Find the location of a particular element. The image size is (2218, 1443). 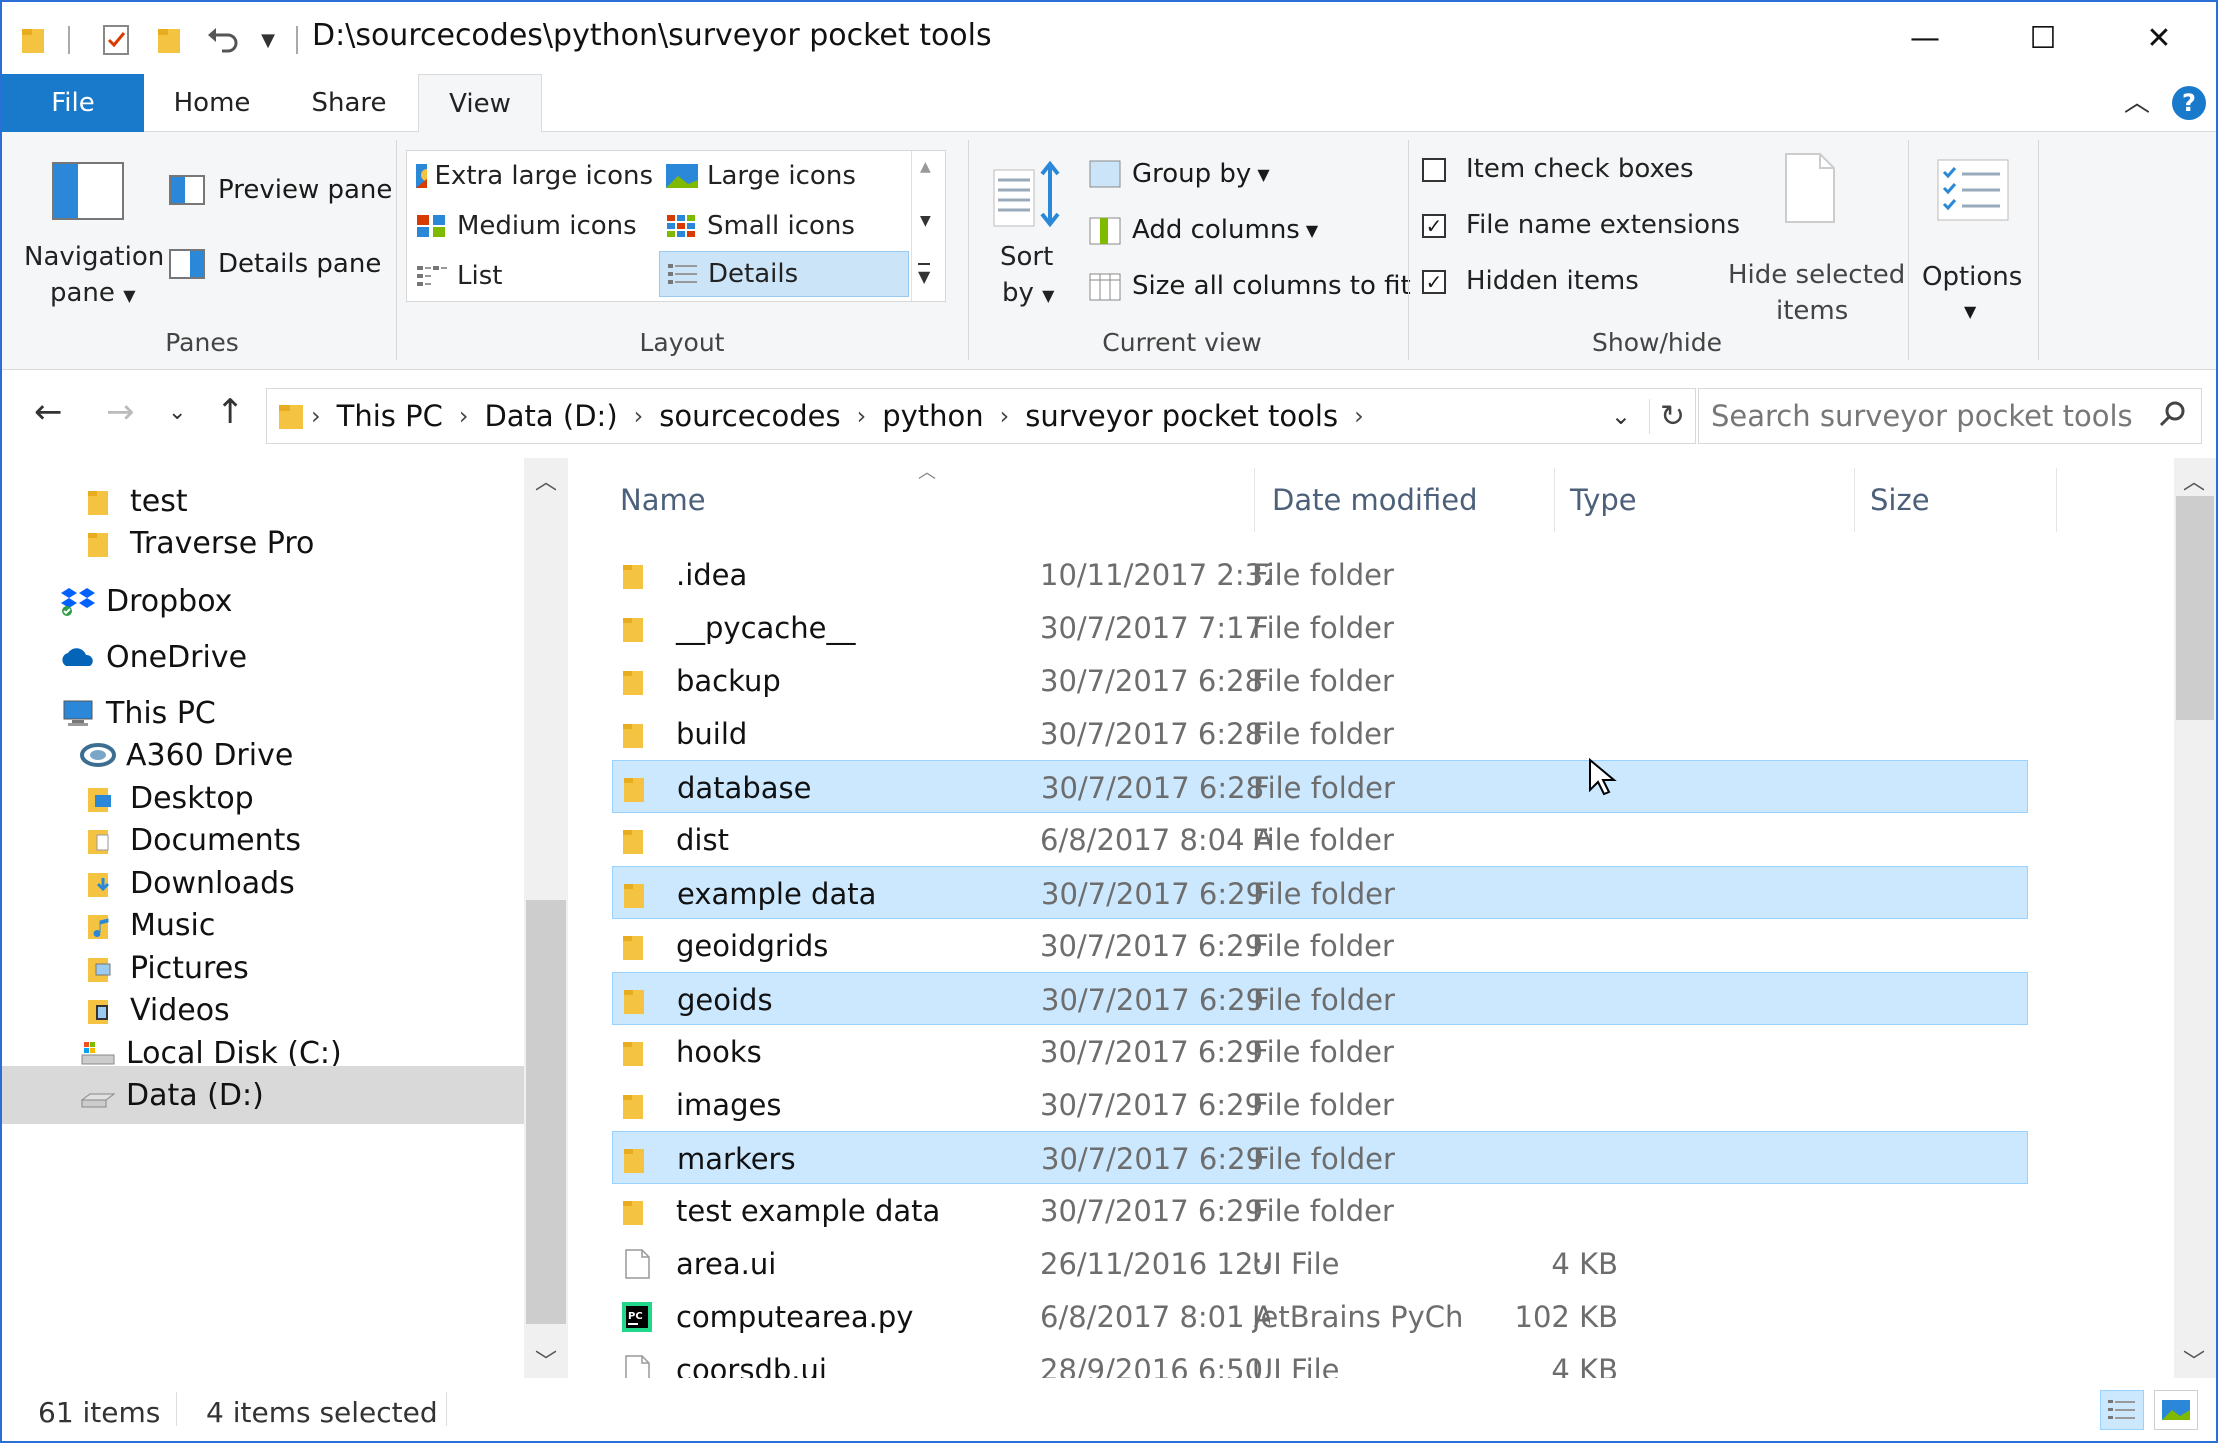

new-folder-icon is located at coordinates (169, 40).